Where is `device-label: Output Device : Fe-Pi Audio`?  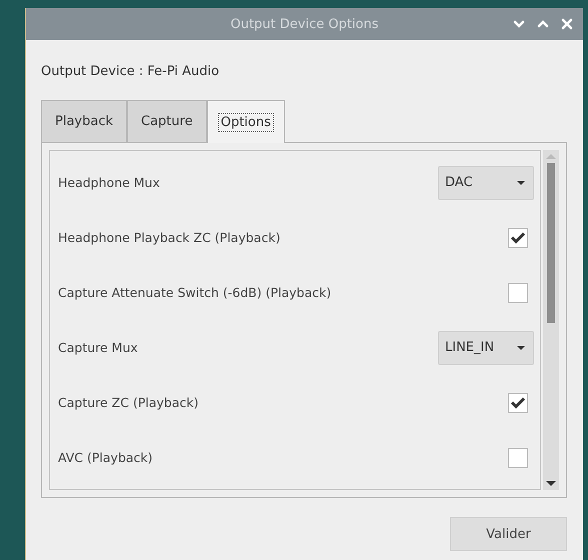 device-label: Output Device : Fe-Pi Audio is located at coordinates (130, 71).